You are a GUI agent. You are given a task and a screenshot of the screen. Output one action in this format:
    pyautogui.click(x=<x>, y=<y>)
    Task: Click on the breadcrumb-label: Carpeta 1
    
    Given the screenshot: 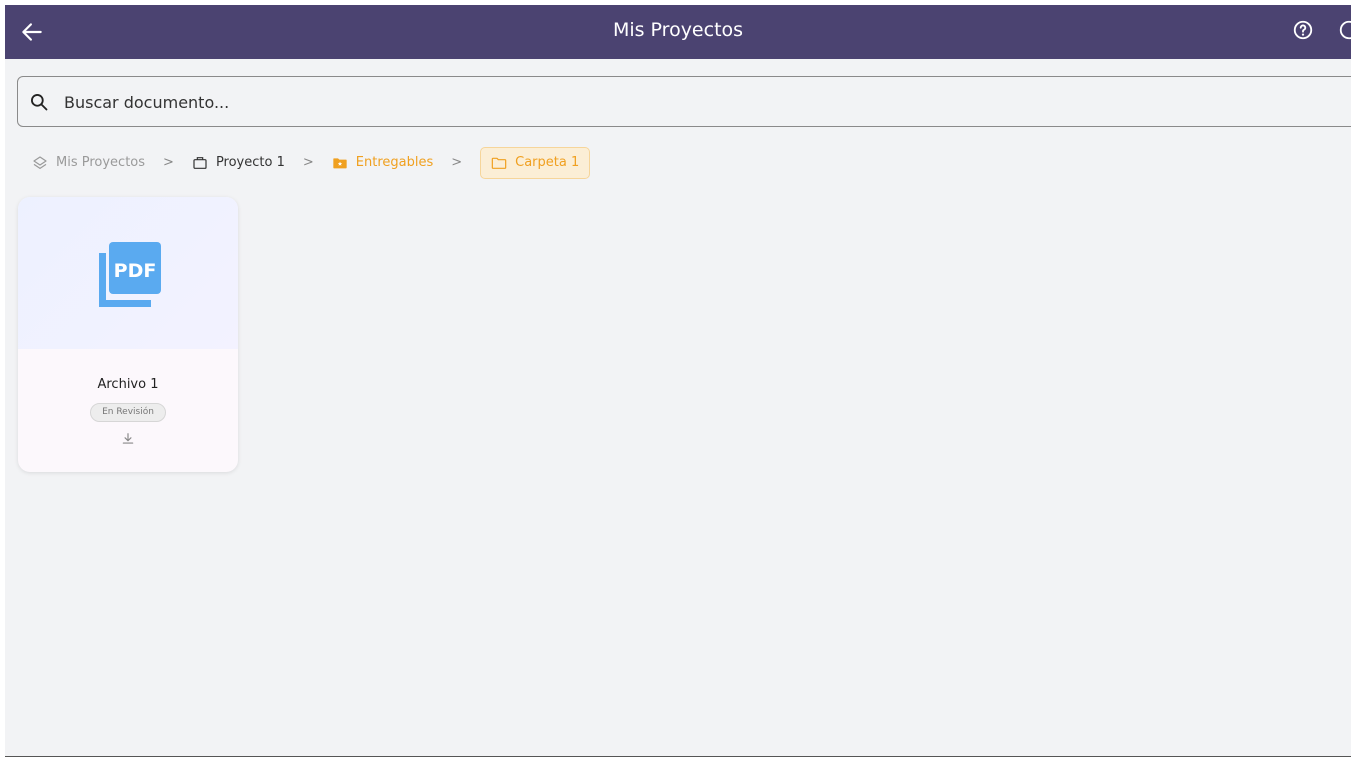 What is the action you would take?
    pyautogui.click(x=547, y=162)
    